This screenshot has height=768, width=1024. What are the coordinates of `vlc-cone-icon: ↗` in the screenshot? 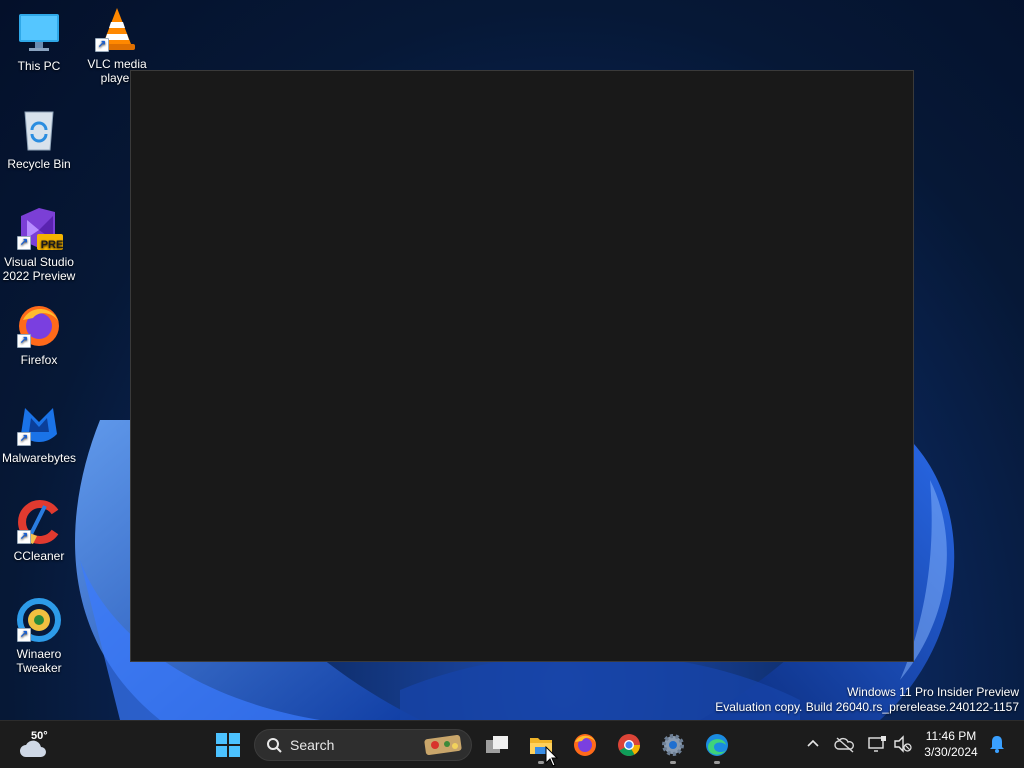 It's located at (117, 30).